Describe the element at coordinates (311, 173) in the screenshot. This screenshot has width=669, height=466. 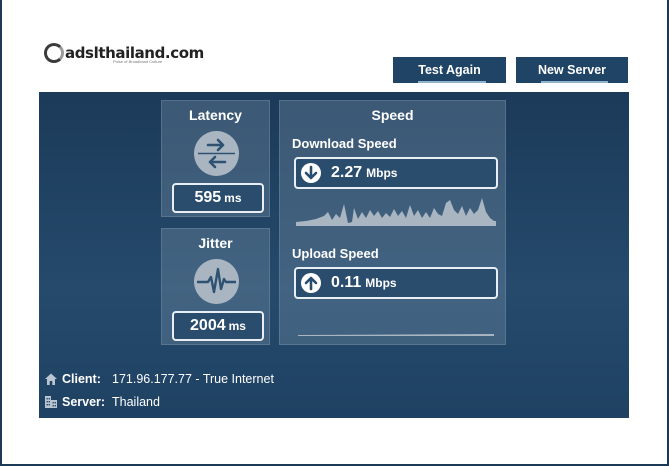
I see `download-arrow-icon` at that location.